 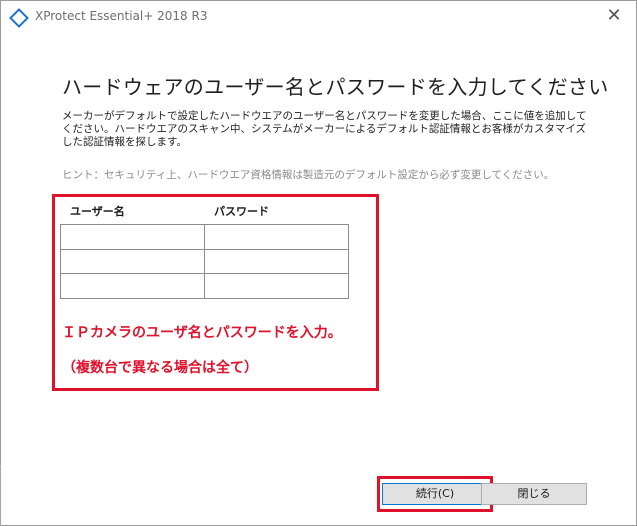 What do you see at coordinates (241, 211) in the screenshot?
I see `password-column-header: パスワード` at bounding box center [241, 211].